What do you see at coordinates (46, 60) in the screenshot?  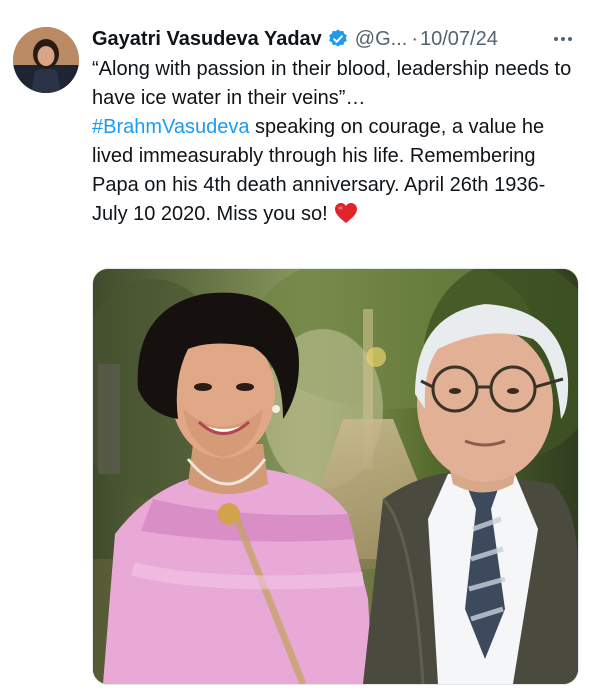 I see `author-avatar` at bounding box center [46, 60].